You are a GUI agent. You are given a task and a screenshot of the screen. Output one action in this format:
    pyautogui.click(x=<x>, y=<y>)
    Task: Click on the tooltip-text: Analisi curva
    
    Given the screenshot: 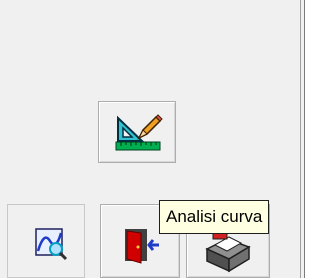 What is the action you would take?
    pyautogui.click(x=214, y=216)
    